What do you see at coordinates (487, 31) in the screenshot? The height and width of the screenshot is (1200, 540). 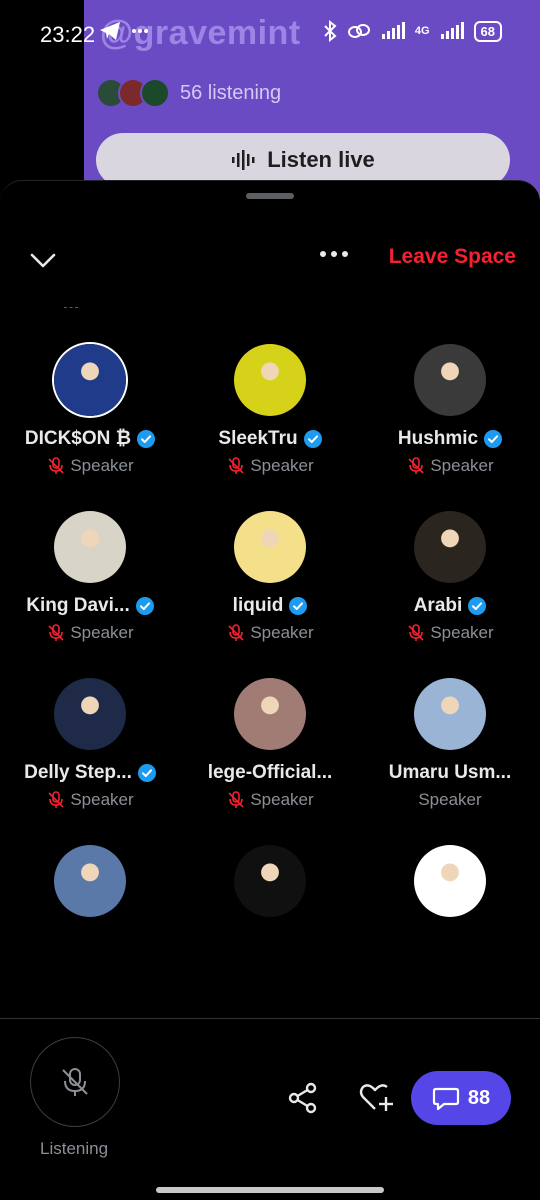 I see `battery-icon: 68` at bounding box center [487, 31].